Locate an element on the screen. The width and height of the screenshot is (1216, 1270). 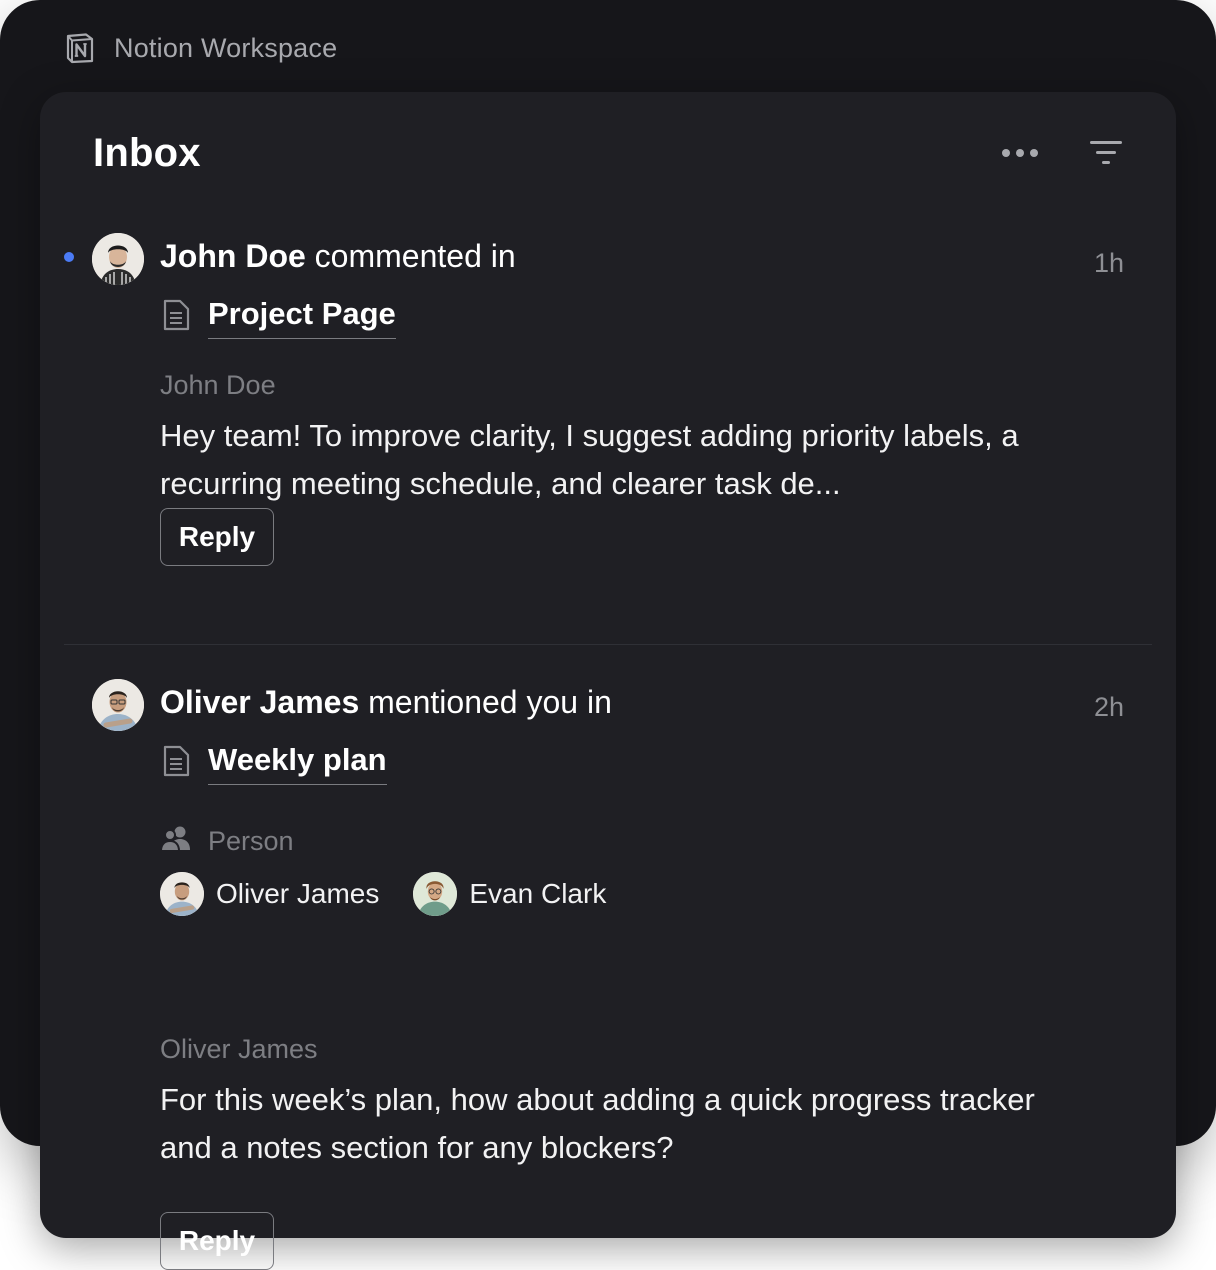
page-link-title: Project Page is located at coordinates (302, 317).